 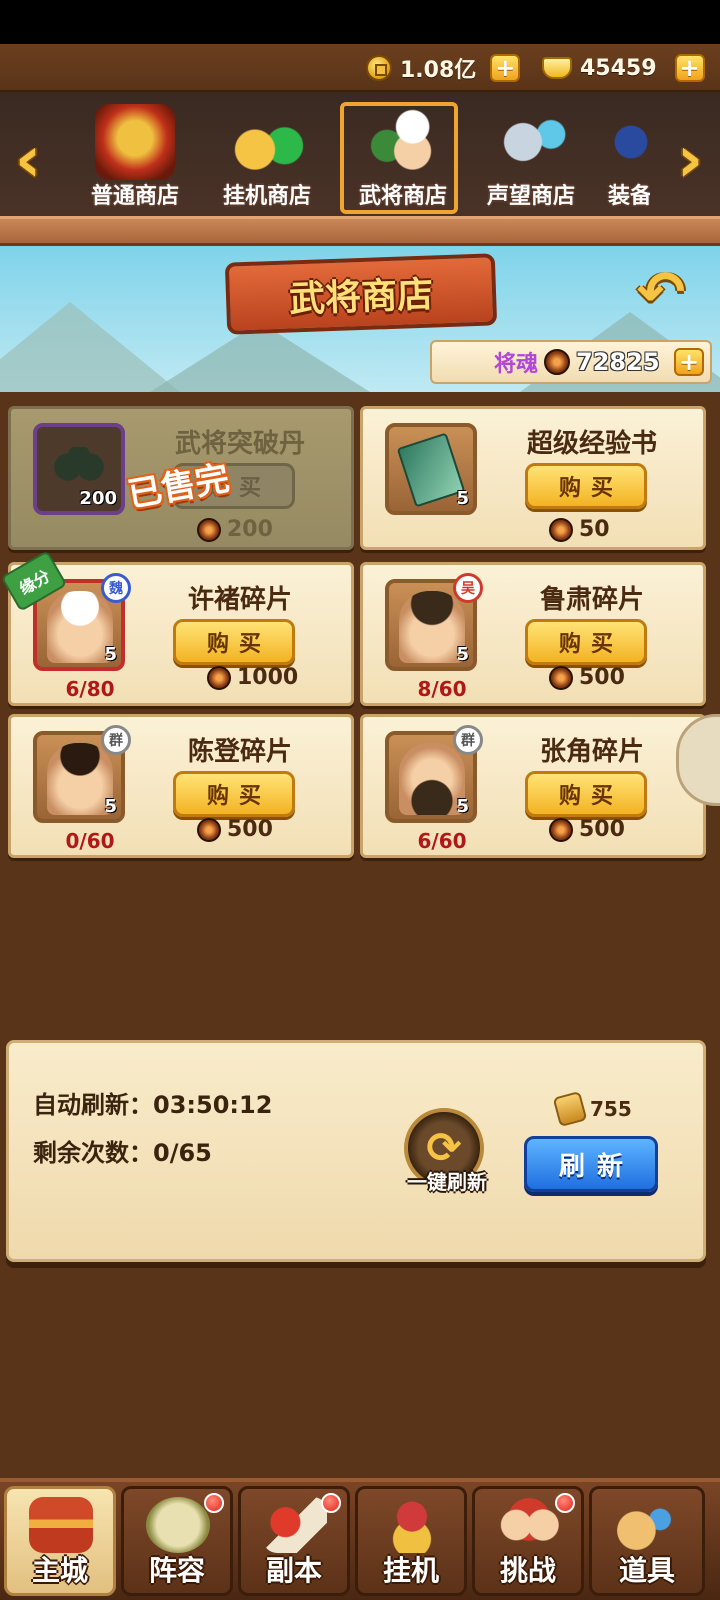 I want to click on soul-label: 将魂, so click(x=516, y=364).